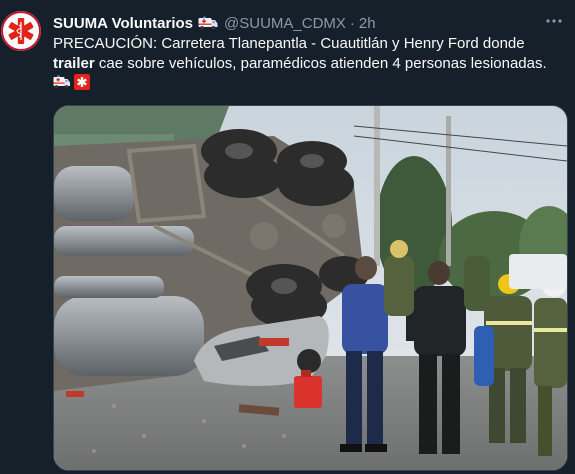 The width and height of the screenshot is (575, 474). I want to click on star-of-life-icon, so click(21, 31).